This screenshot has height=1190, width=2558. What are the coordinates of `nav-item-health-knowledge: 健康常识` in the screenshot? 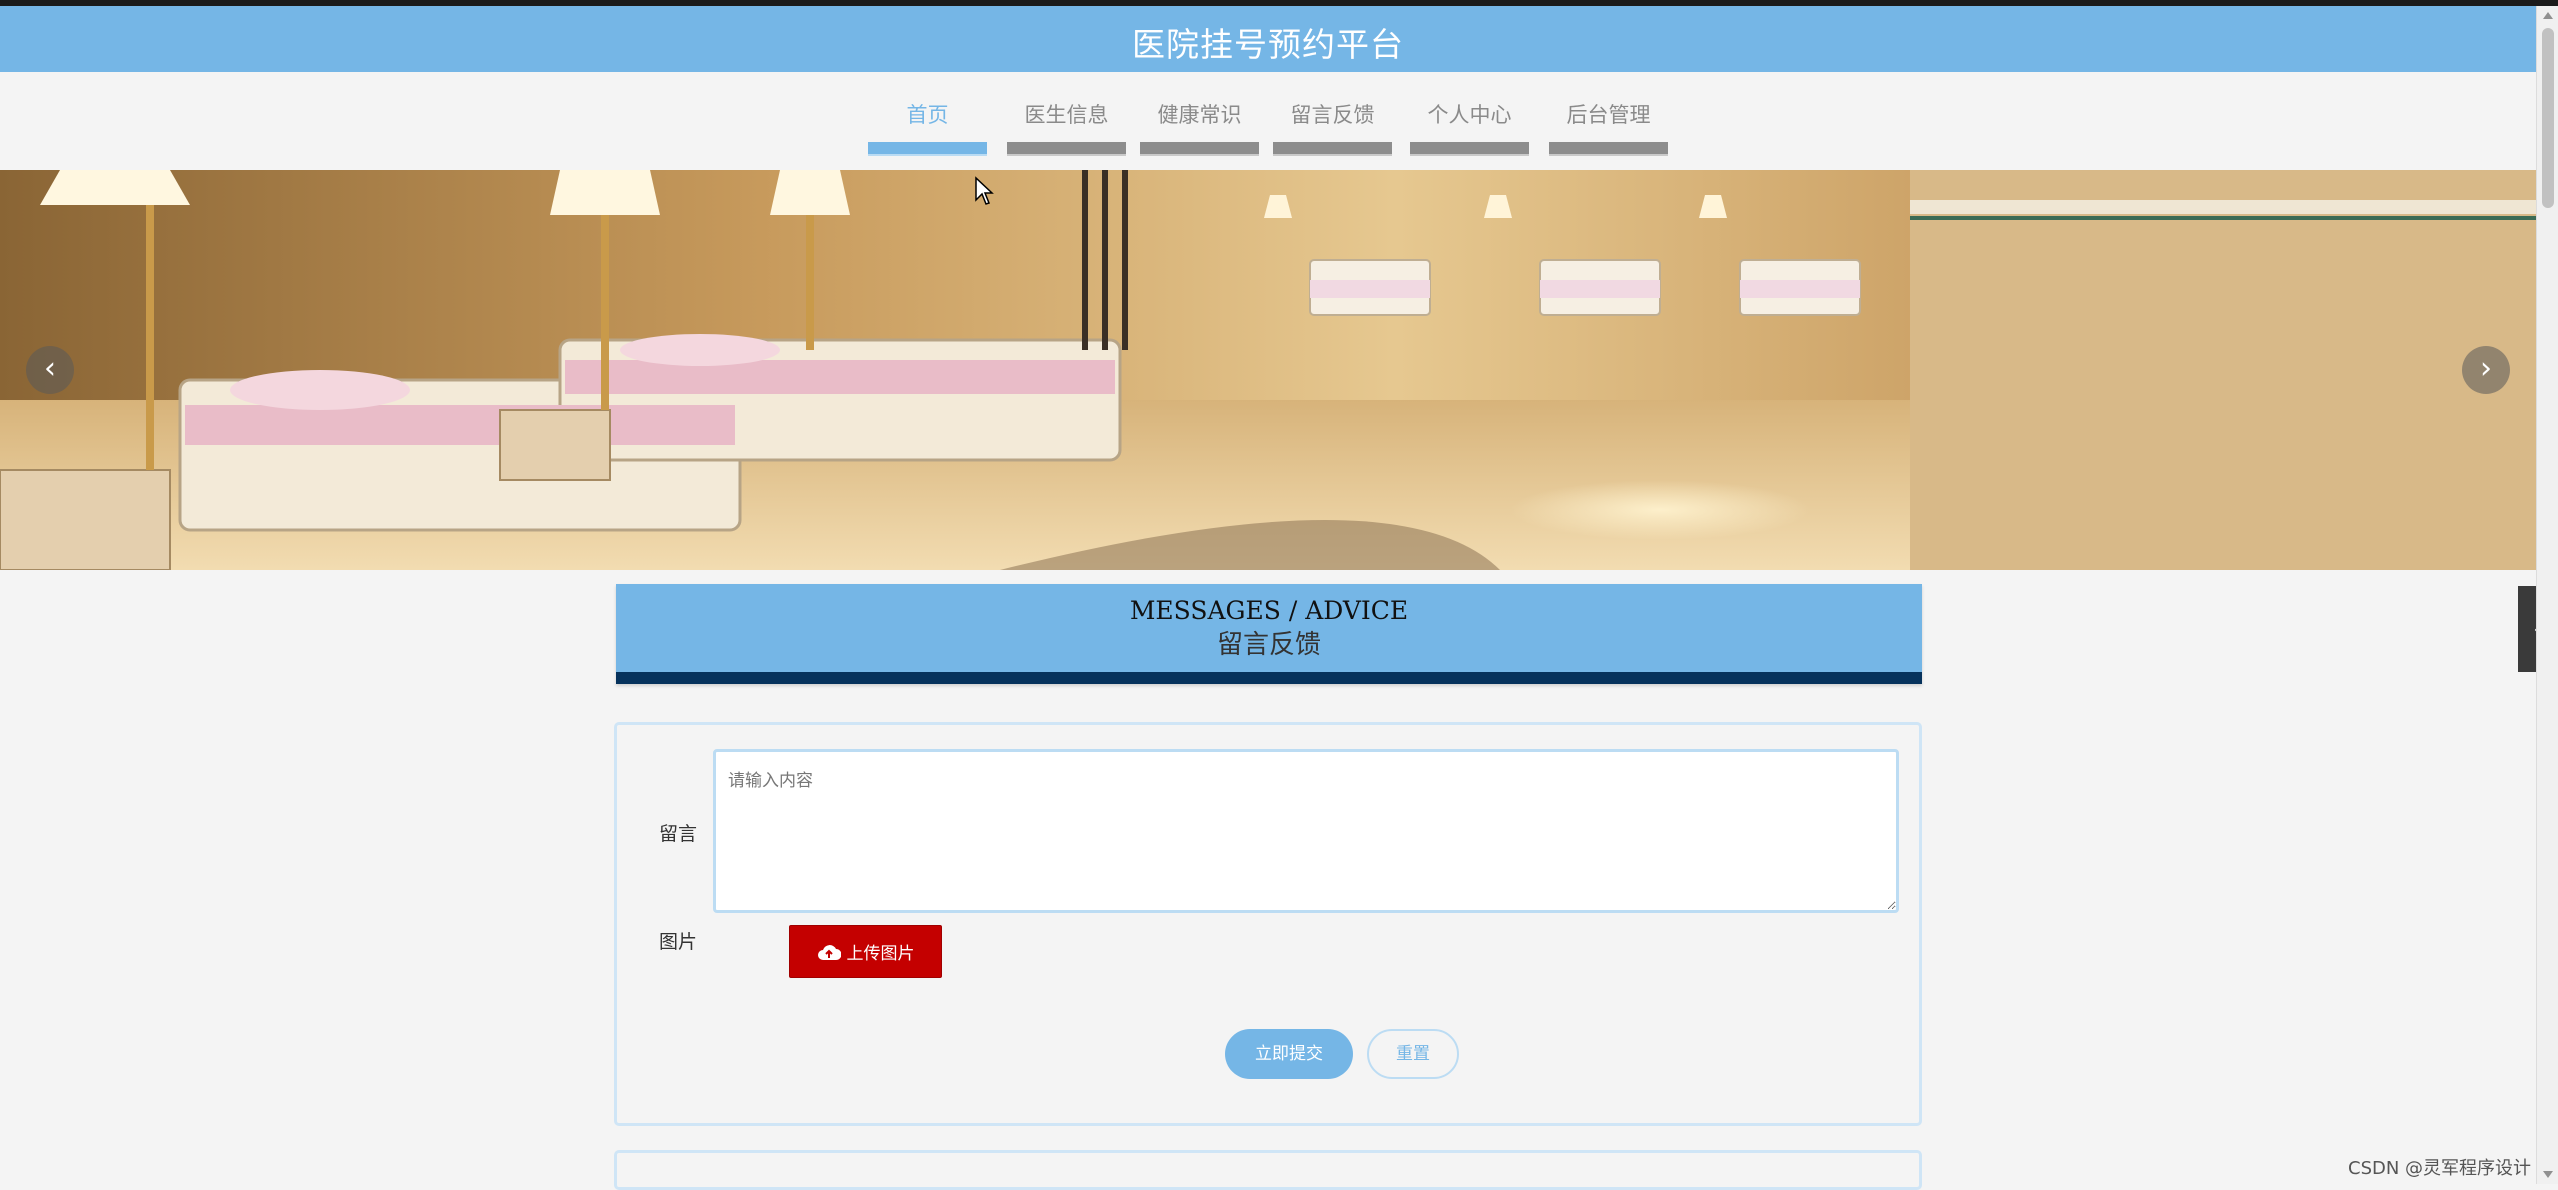 It's located at (1199, 130).